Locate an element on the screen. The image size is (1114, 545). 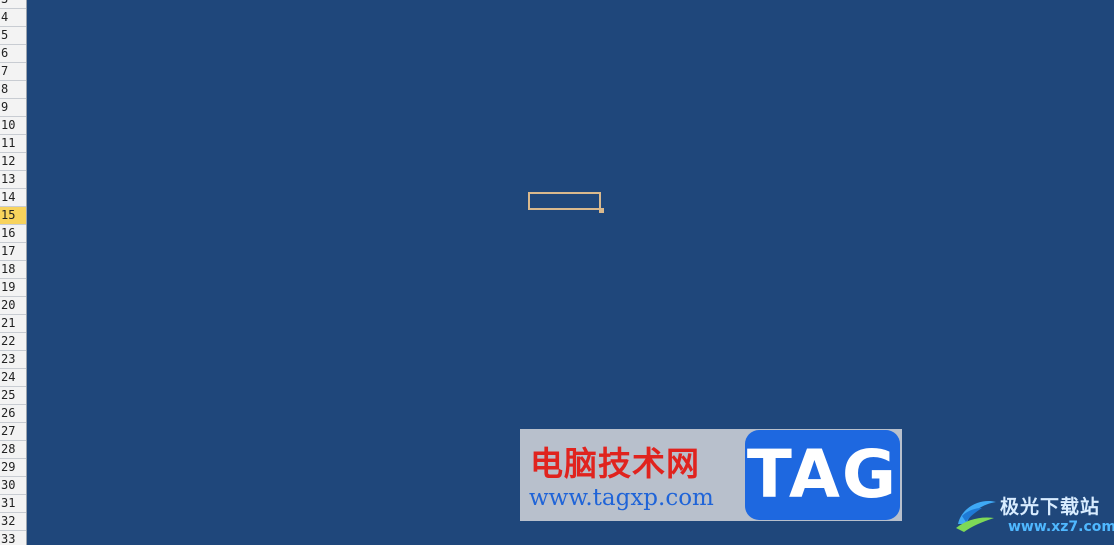
tag-logo-text: TAG is located at coordinates (822, 474).